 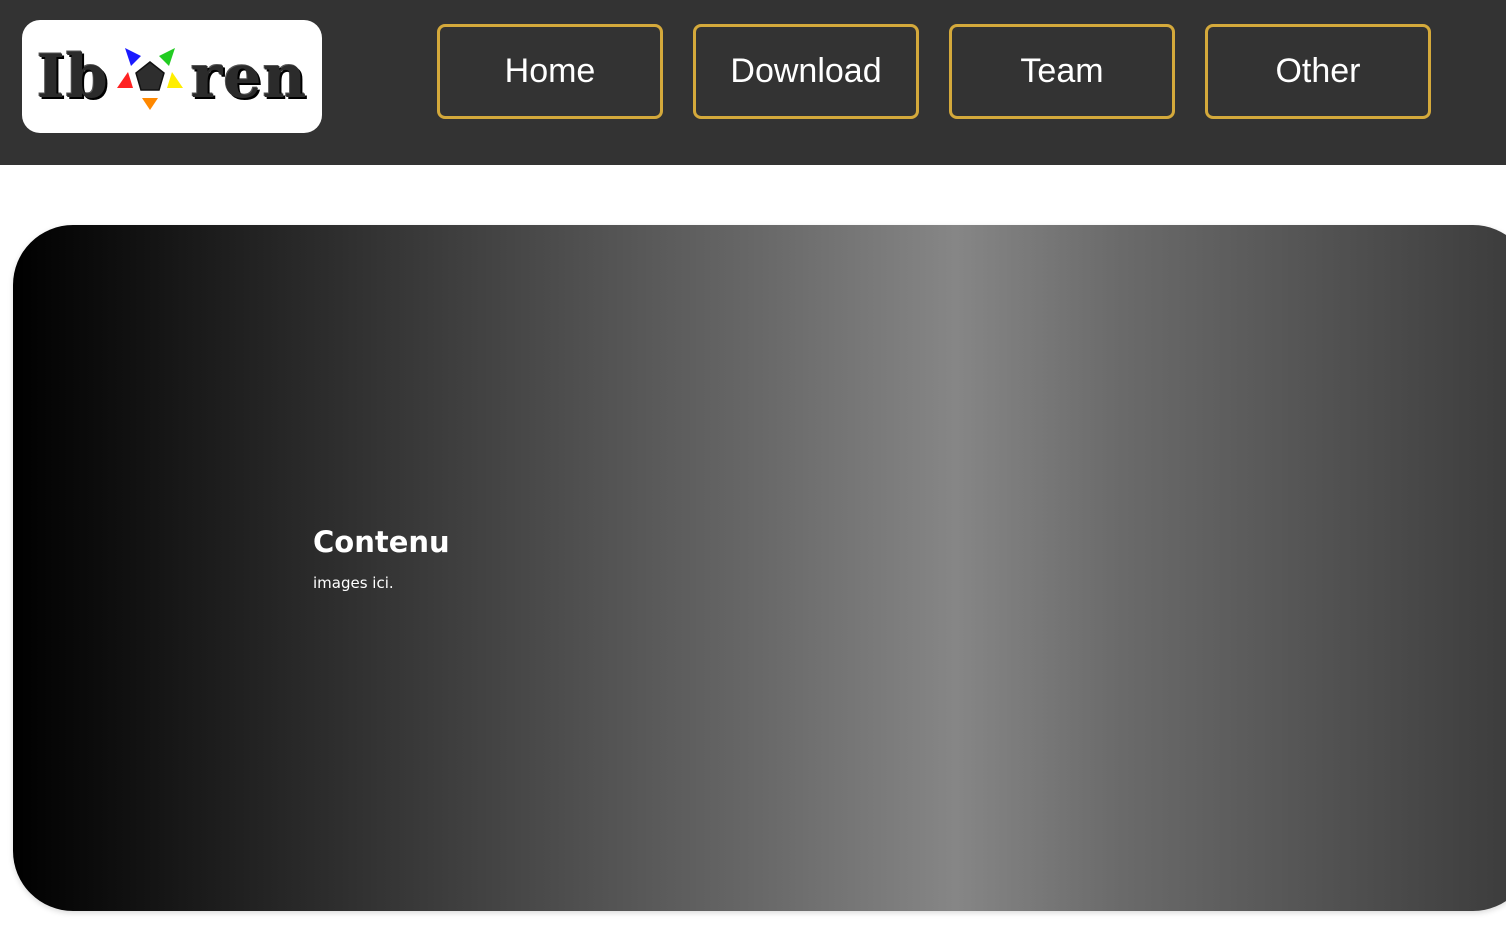 What do you see at coordinates (934, 71) in the screenshot?
I see `main-nav: Home Download Team Other` at bounding box center [934, 71].